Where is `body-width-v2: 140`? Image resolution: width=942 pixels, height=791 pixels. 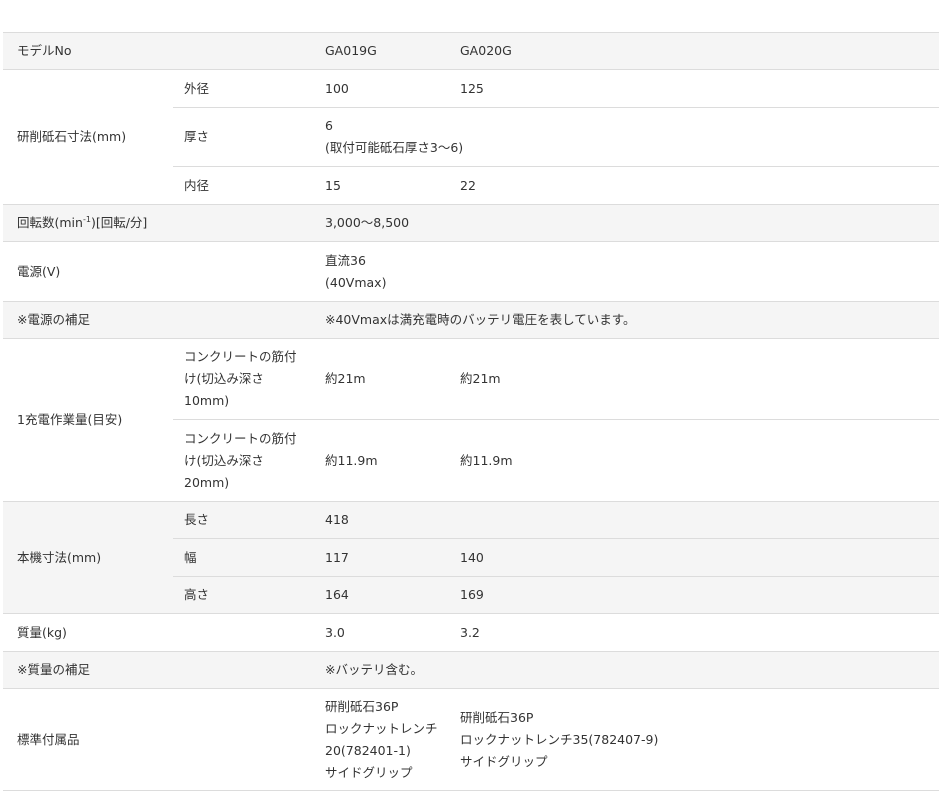 body-width-v2: 140 is located at coordinates (694, 557).